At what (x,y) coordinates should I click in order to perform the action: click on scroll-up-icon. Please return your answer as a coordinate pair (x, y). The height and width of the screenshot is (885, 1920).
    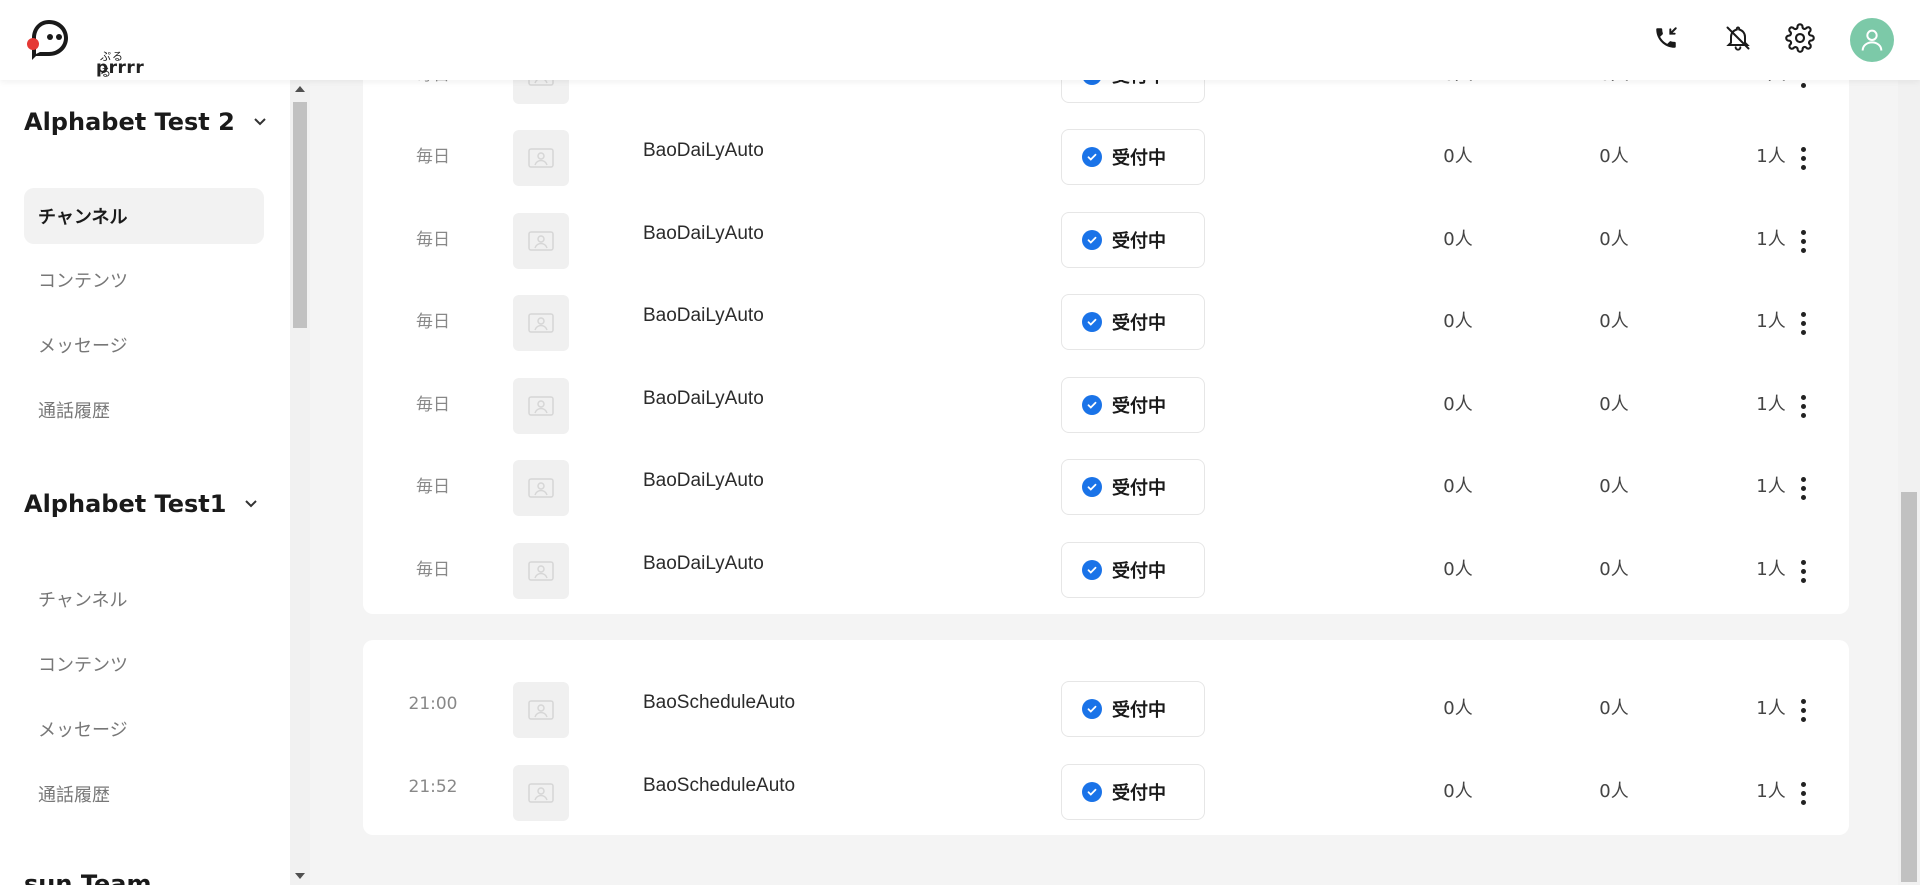
    Looking at the image, I should click on (300, 89).